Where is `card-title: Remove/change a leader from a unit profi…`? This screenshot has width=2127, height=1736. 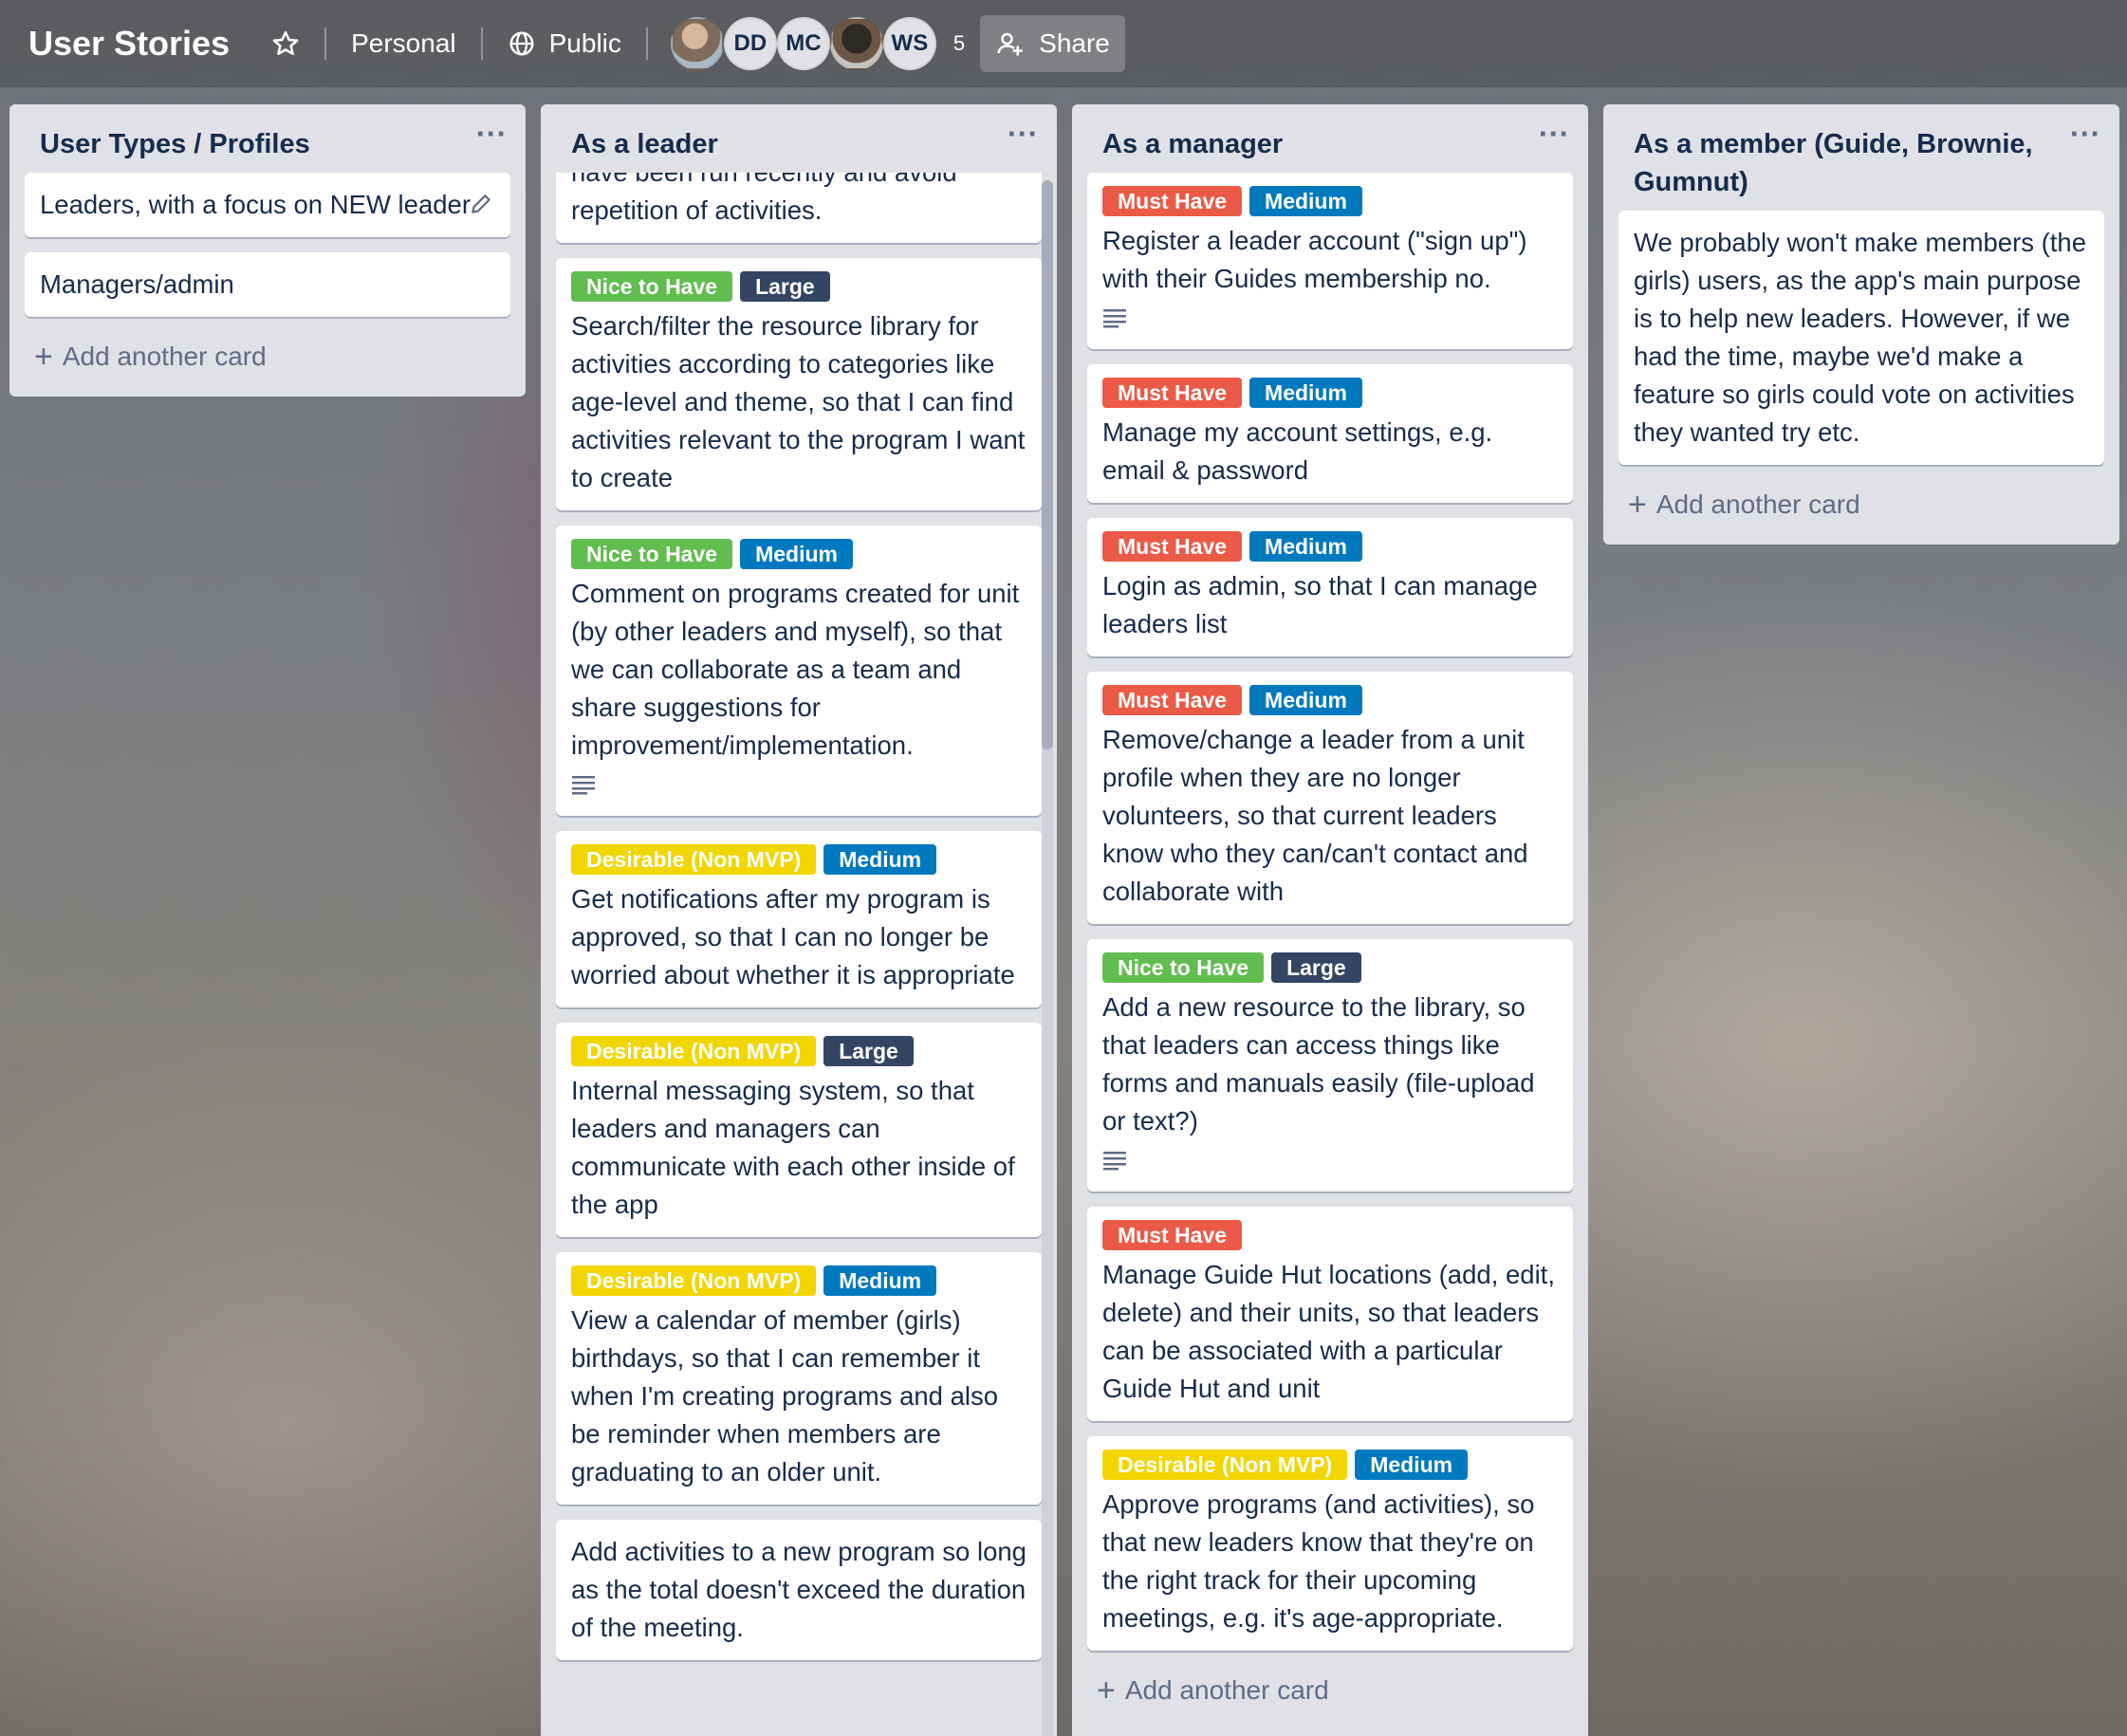 card-title: Remove/change a leader from a unit profi… is located at coordinates (1315, 815).